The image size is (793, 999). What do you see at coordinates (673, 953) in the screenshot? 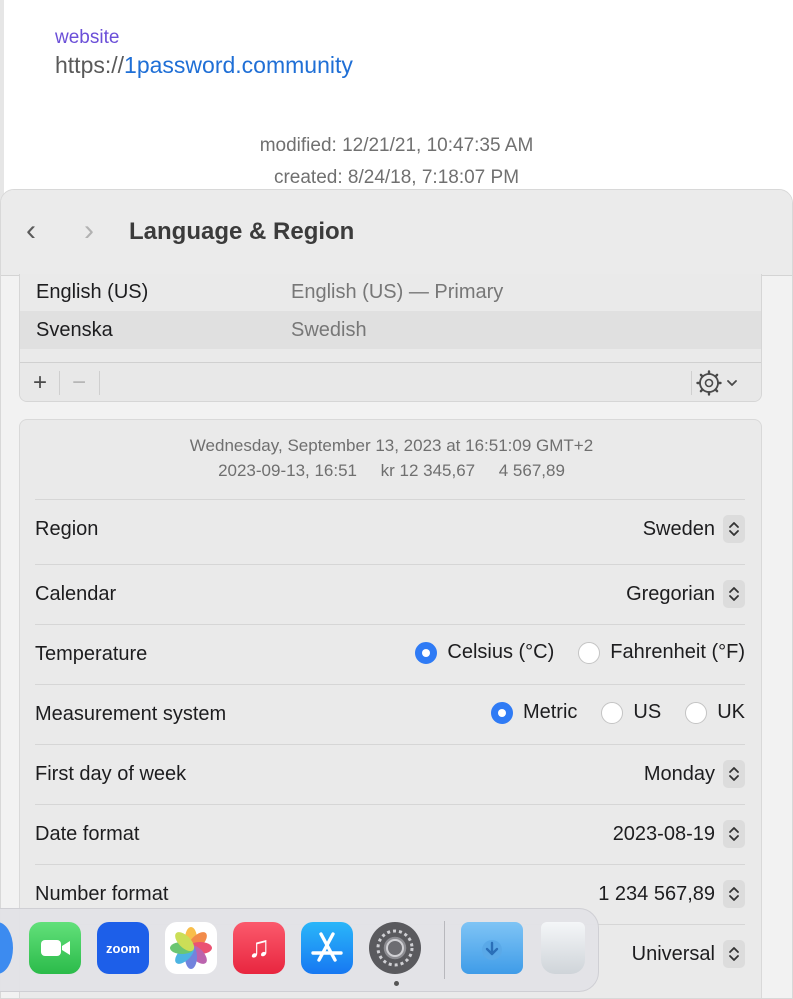
I see `collation-value: Universal` at bounding box center [673, 953].